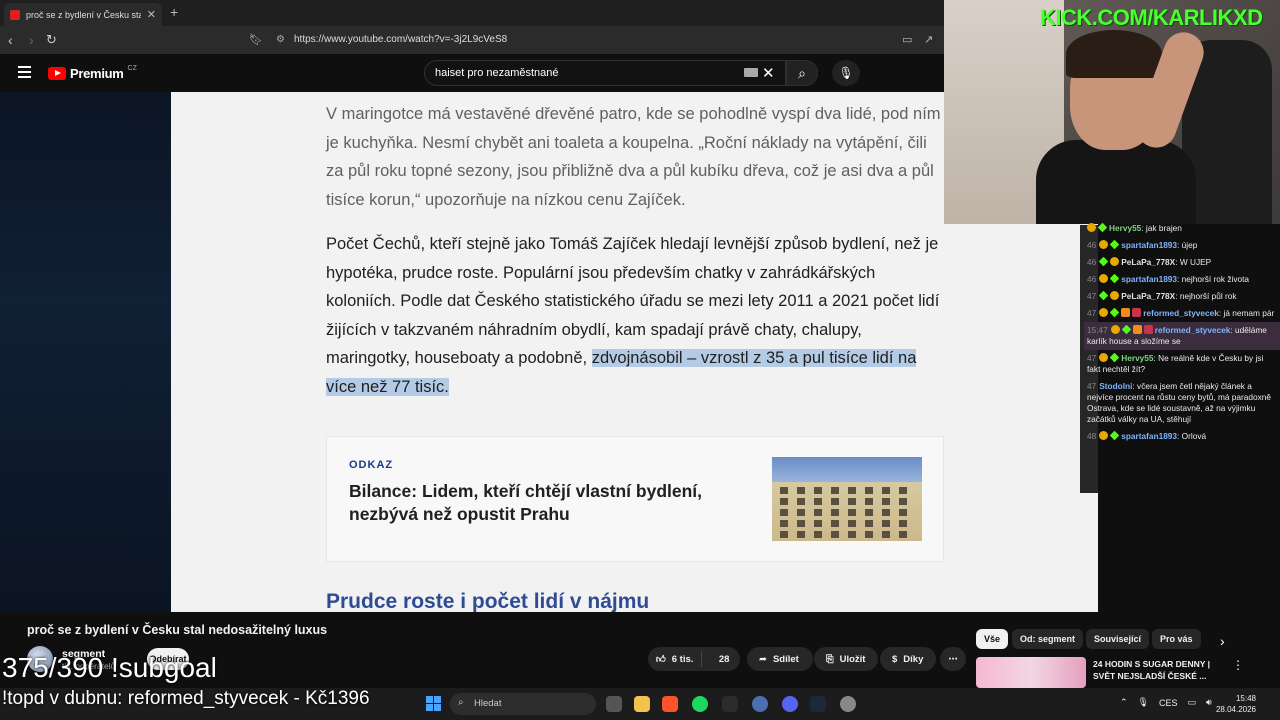 The width and height of the screenshot is (1280, 720). What do you see at coordinates (151, 14) in the screenshot?
I see `close-tab-icon: ✕` at bounding box center [151, 14].